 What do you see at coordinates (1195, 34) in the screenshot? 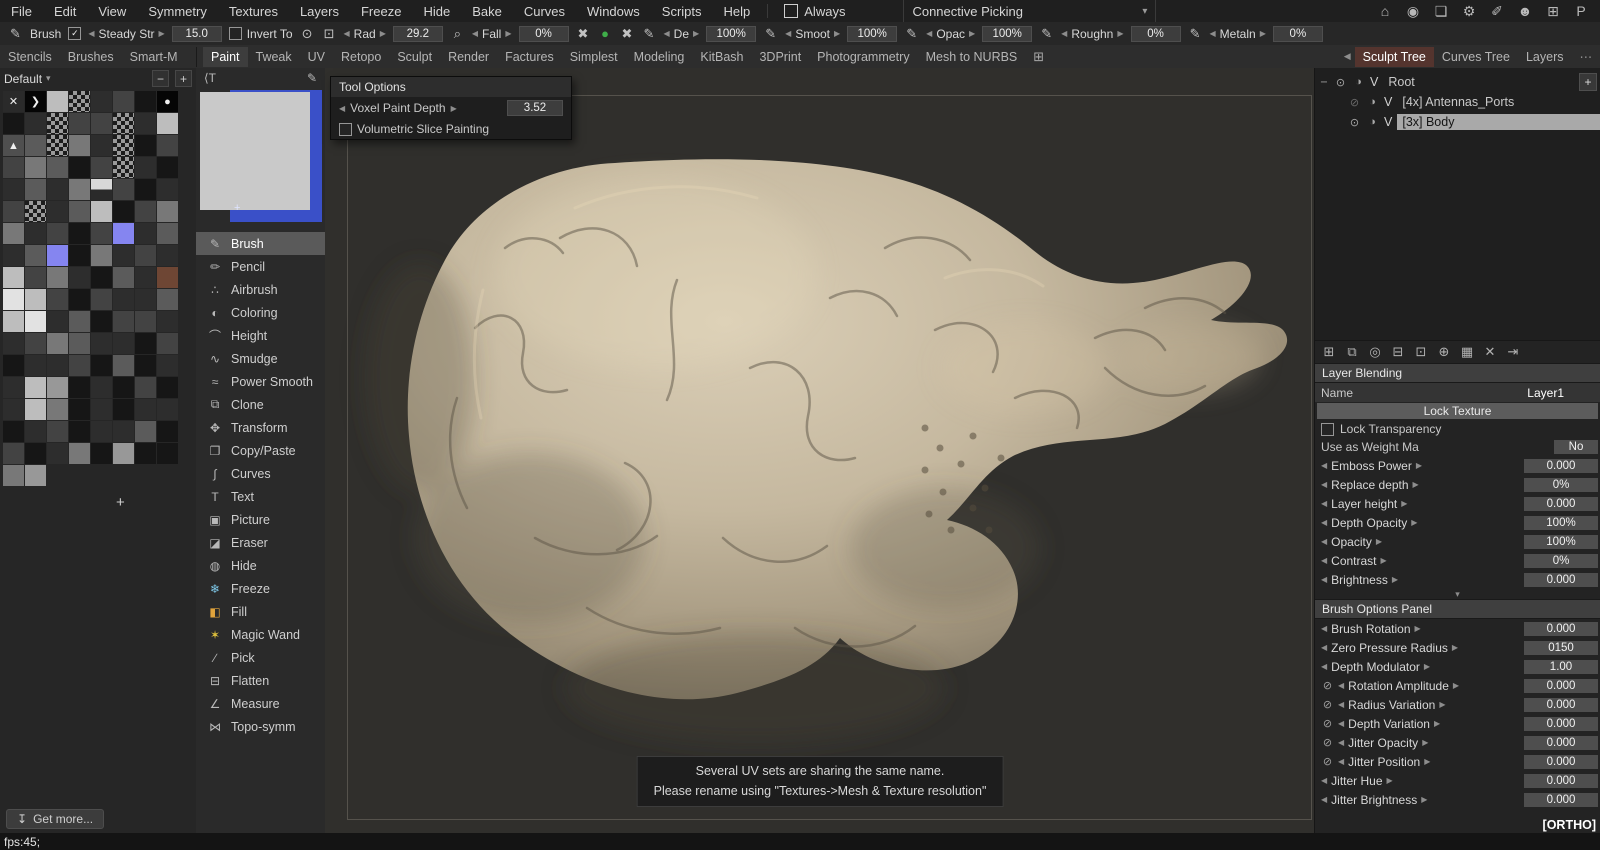
I see `metal-pen-icon: ✎` at bounding box center [1195, 34].